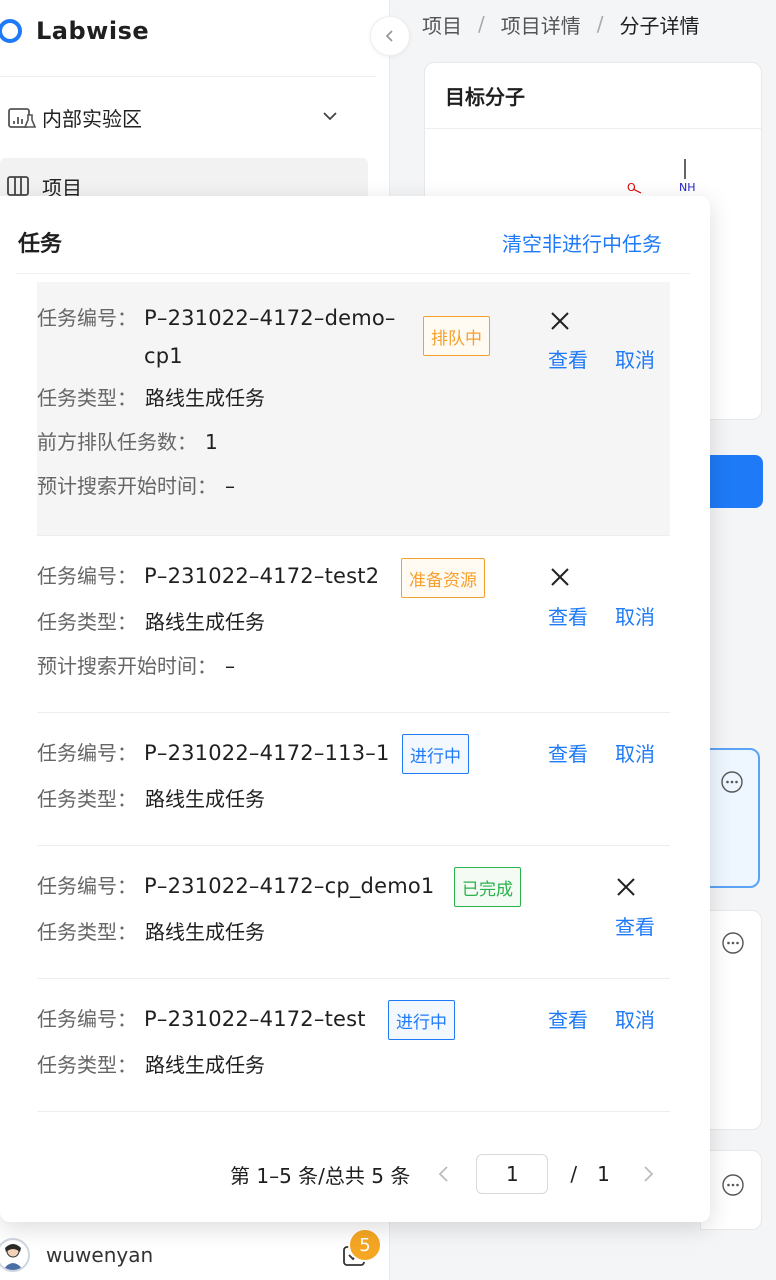 The width and height of the screenshot is (776, 1280). What do you see at coordinates (195, 1254) in the screenshot?
I see `user-bar: wuwenyan 5` at bounding box center [195, 1254].